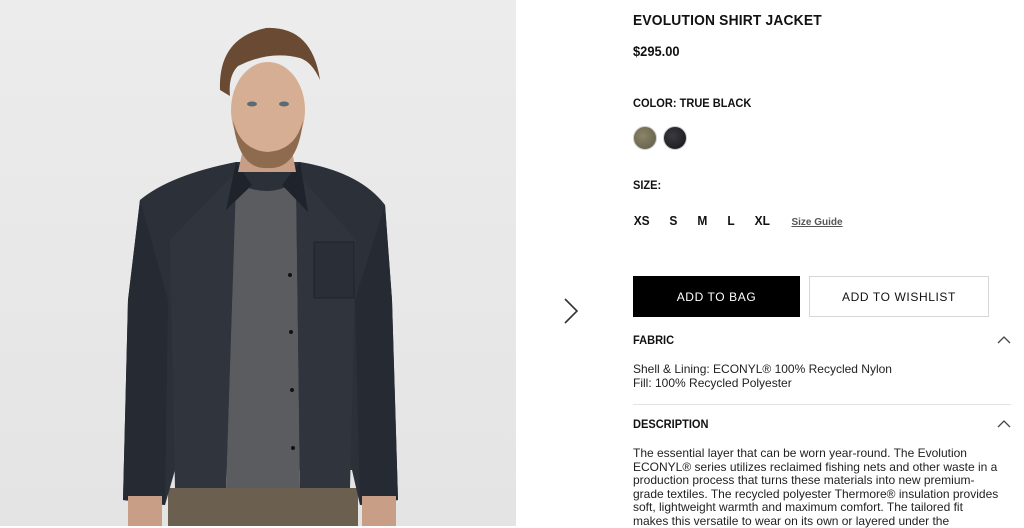 The width and height of the screenshot is (1024, 528). Describe the element at coordinates (730, 220) in the screenshot. I see `size-option-l: L` at that location.